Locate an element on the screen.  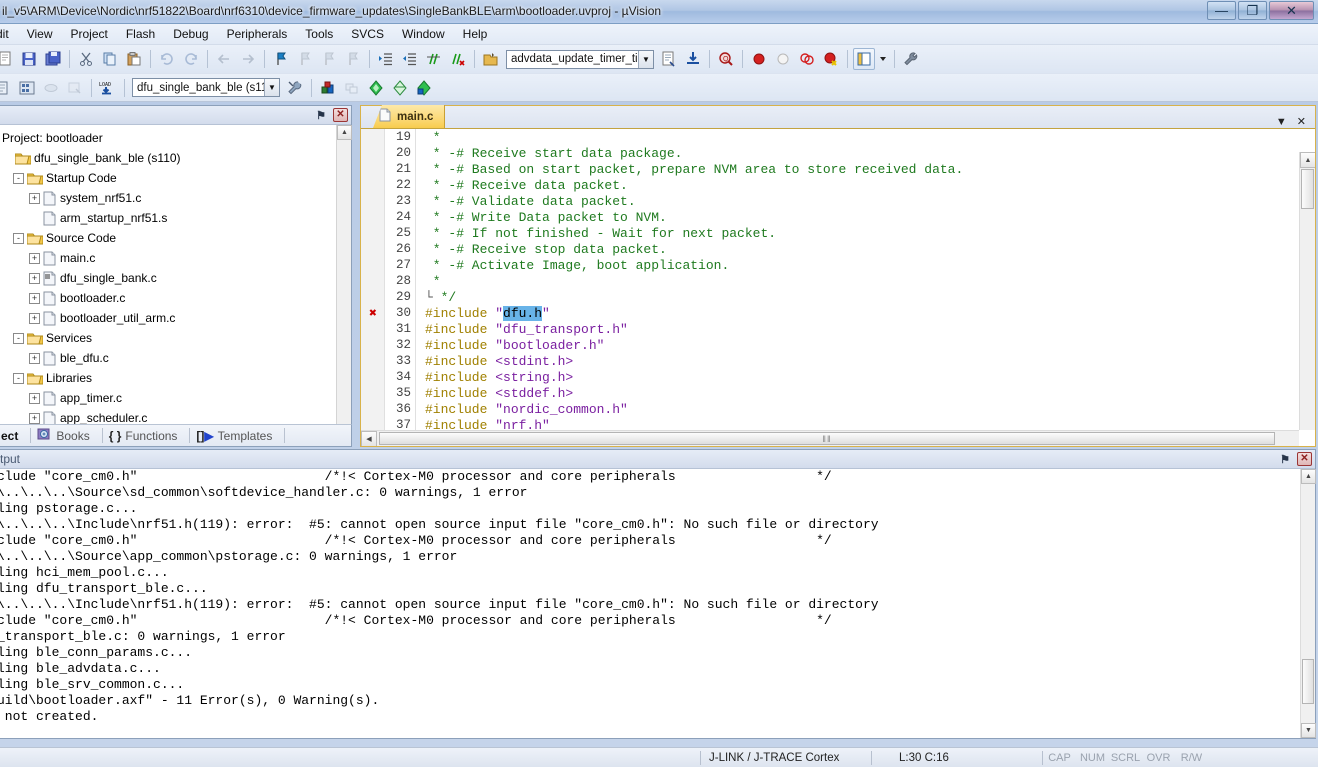
tree-item-ble-dfu-c: + ble_dfu.c is located at coordinates (175, 358).